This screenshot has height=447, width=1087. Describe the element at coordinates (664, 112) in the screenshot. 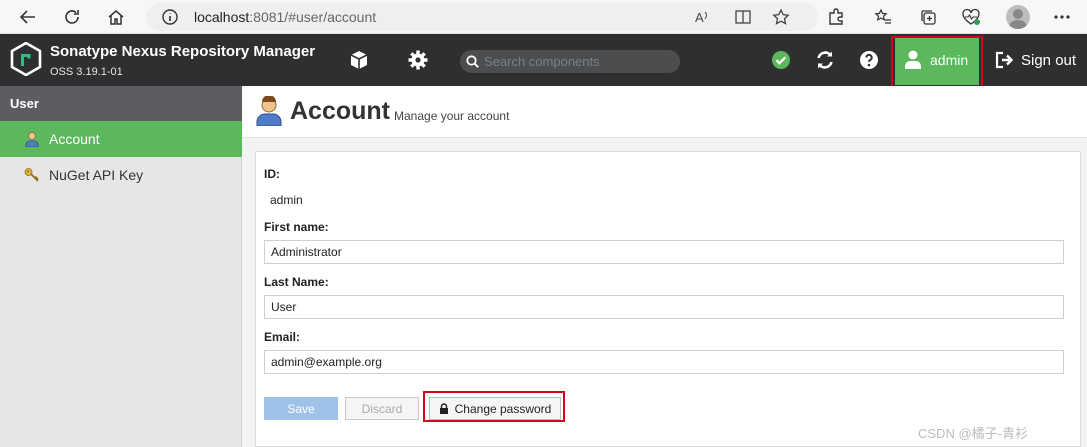

I see `page-header: Account Manage your account` at that location.